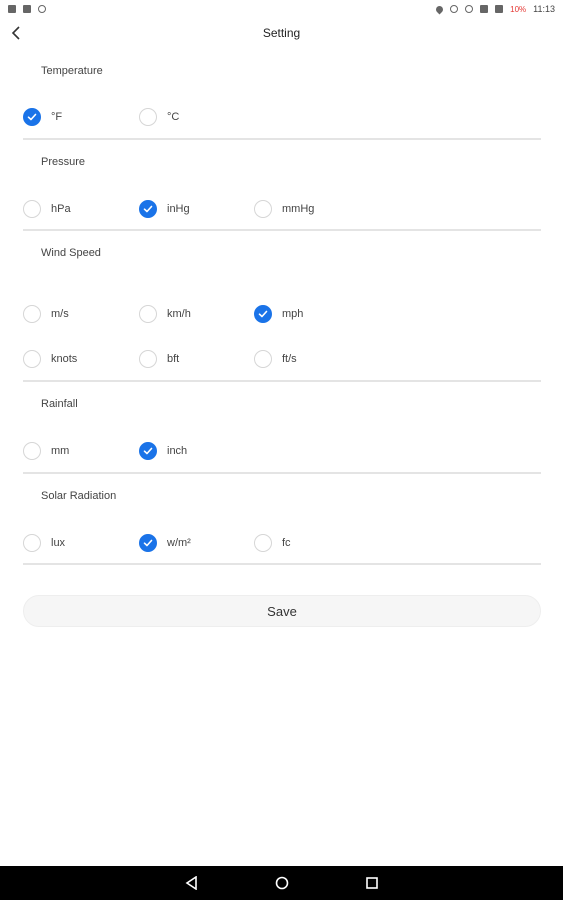 This screenshot has height=900, width=563. I want to click on option-label: mm, so click(60, 451).